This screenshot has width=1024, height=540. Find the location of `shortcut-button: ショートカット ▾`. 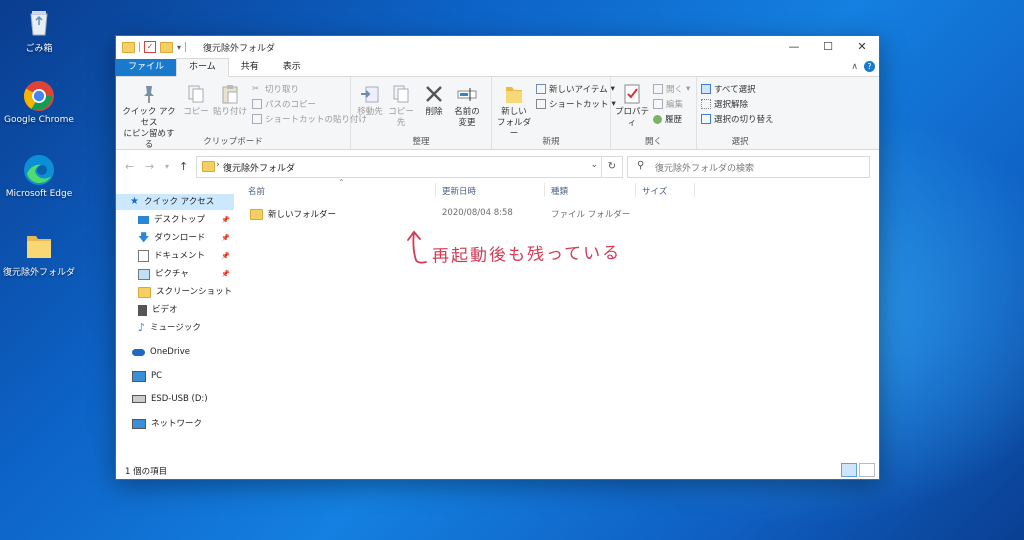

shortcut-button: ショートカット ▾ is located at coordinates (576, 104).